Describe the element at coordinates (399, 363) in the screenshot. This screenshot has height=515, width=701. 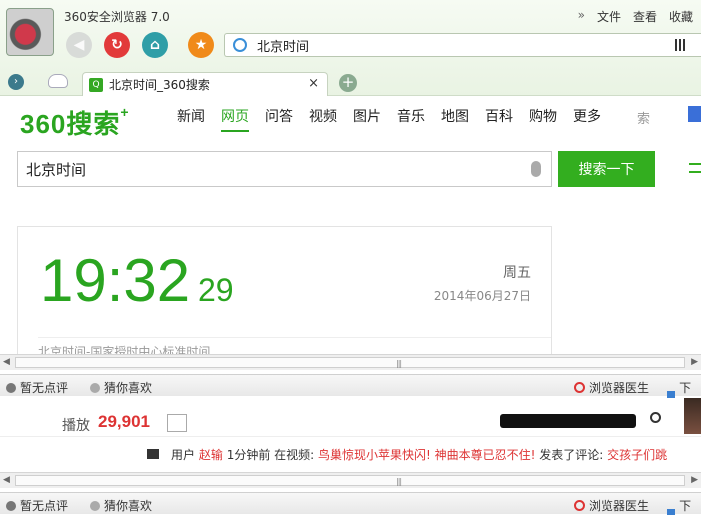
I see `scroll-grip-icon: |||` at that location.